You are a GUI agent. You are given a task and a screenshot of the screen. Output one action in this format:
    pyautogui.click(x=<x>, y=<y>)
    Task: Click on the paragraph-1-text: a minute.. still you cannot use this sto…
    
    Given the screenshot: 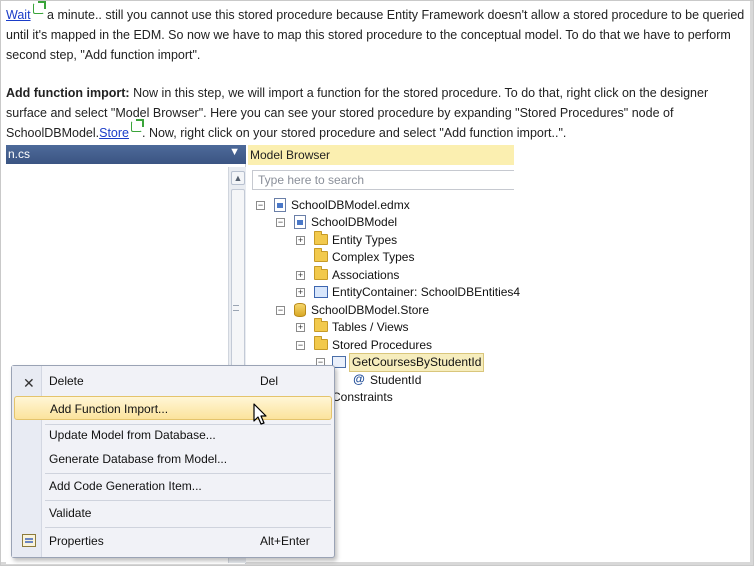 What is the action you would take?
    pyautogui.click(x=375, y=35)
    